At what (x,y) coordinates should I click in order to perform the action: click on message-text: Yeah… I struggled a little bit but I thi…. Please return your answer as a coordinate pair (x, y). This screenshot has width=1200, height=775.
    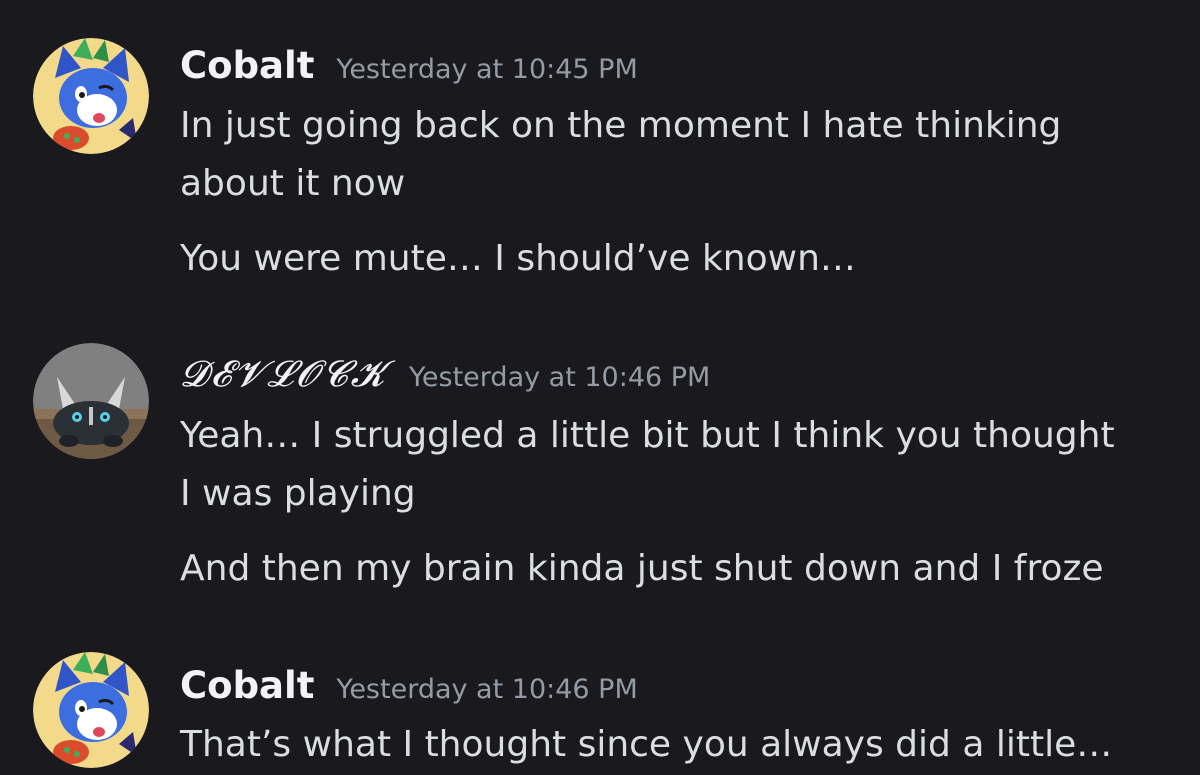
    Looking at the image, I should click on (647, 435).